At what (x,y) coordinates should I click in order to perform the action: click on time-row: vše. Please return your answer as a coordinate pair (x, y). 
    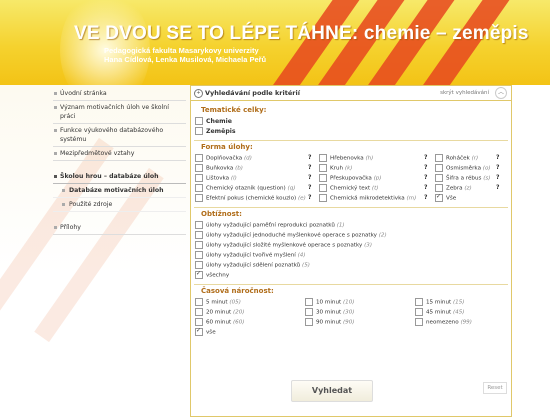
    Looking at the image, I should click on (351, 332).